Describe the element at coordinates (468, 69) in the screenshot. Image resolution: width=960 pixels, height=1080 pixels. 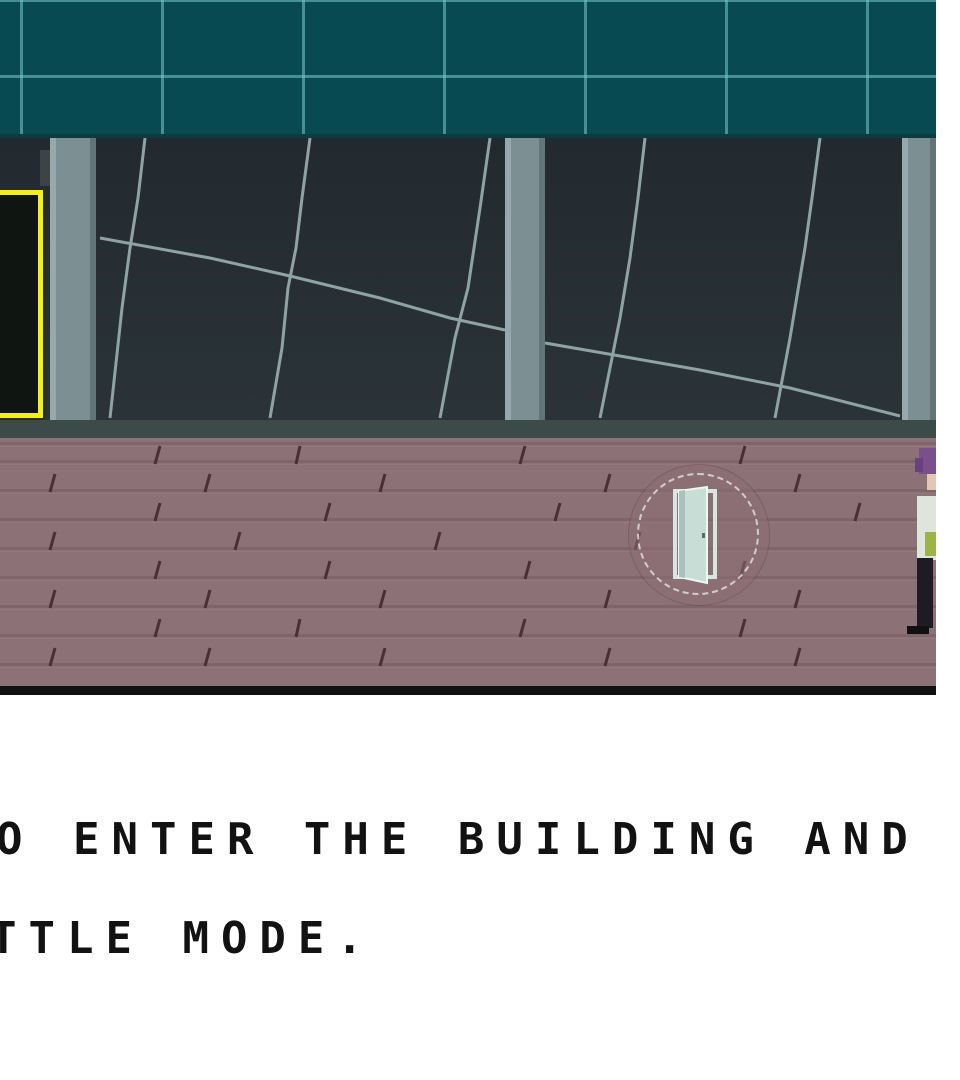
I see `building-roof-tiles` at that location.